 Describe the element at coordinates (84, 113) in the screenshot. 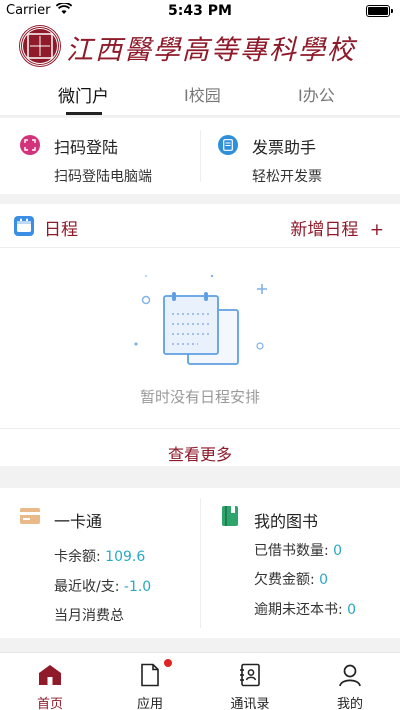

I see `tab-indicator` at that location.